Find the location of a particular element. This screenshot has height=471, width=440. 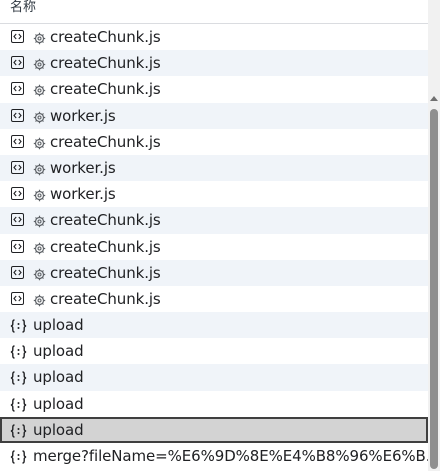

name-column-label: 名称 is located at coordinates (23, 7).